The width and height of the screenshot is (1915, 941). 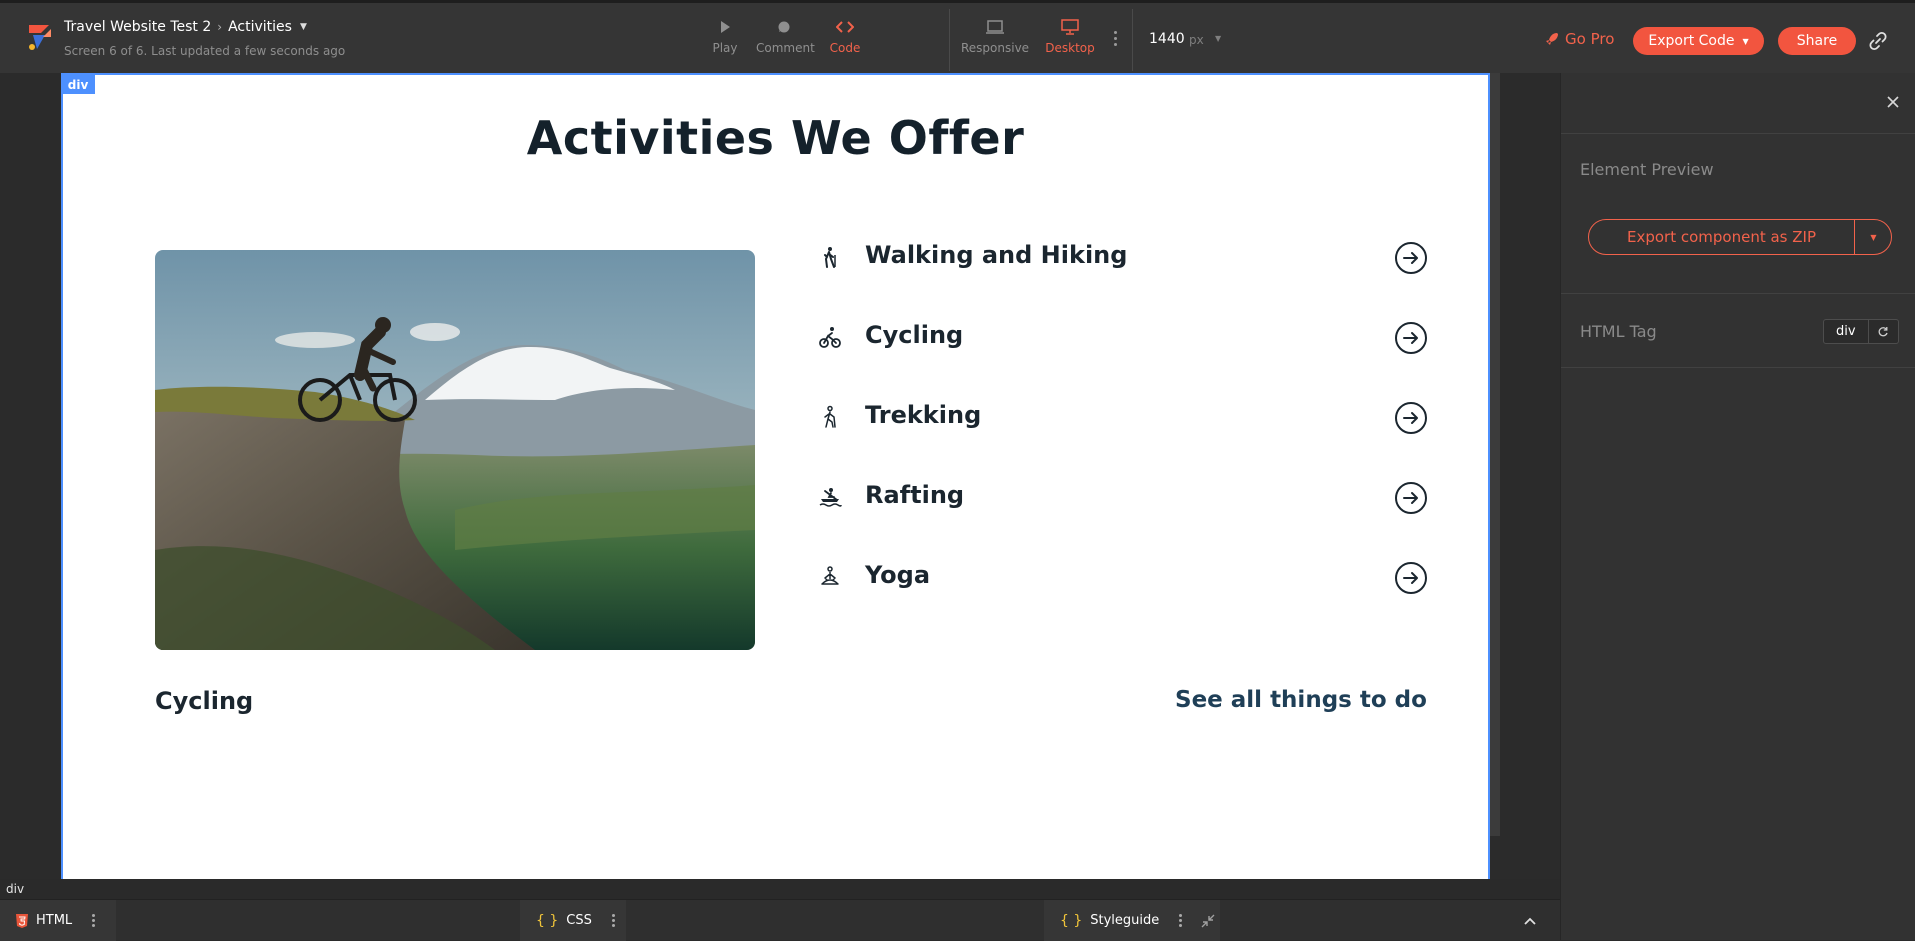 What do you see at coordinates (54, 920) in the screenshot?
I see `tab-html-label: HTML` at bounding box center [54, 920].